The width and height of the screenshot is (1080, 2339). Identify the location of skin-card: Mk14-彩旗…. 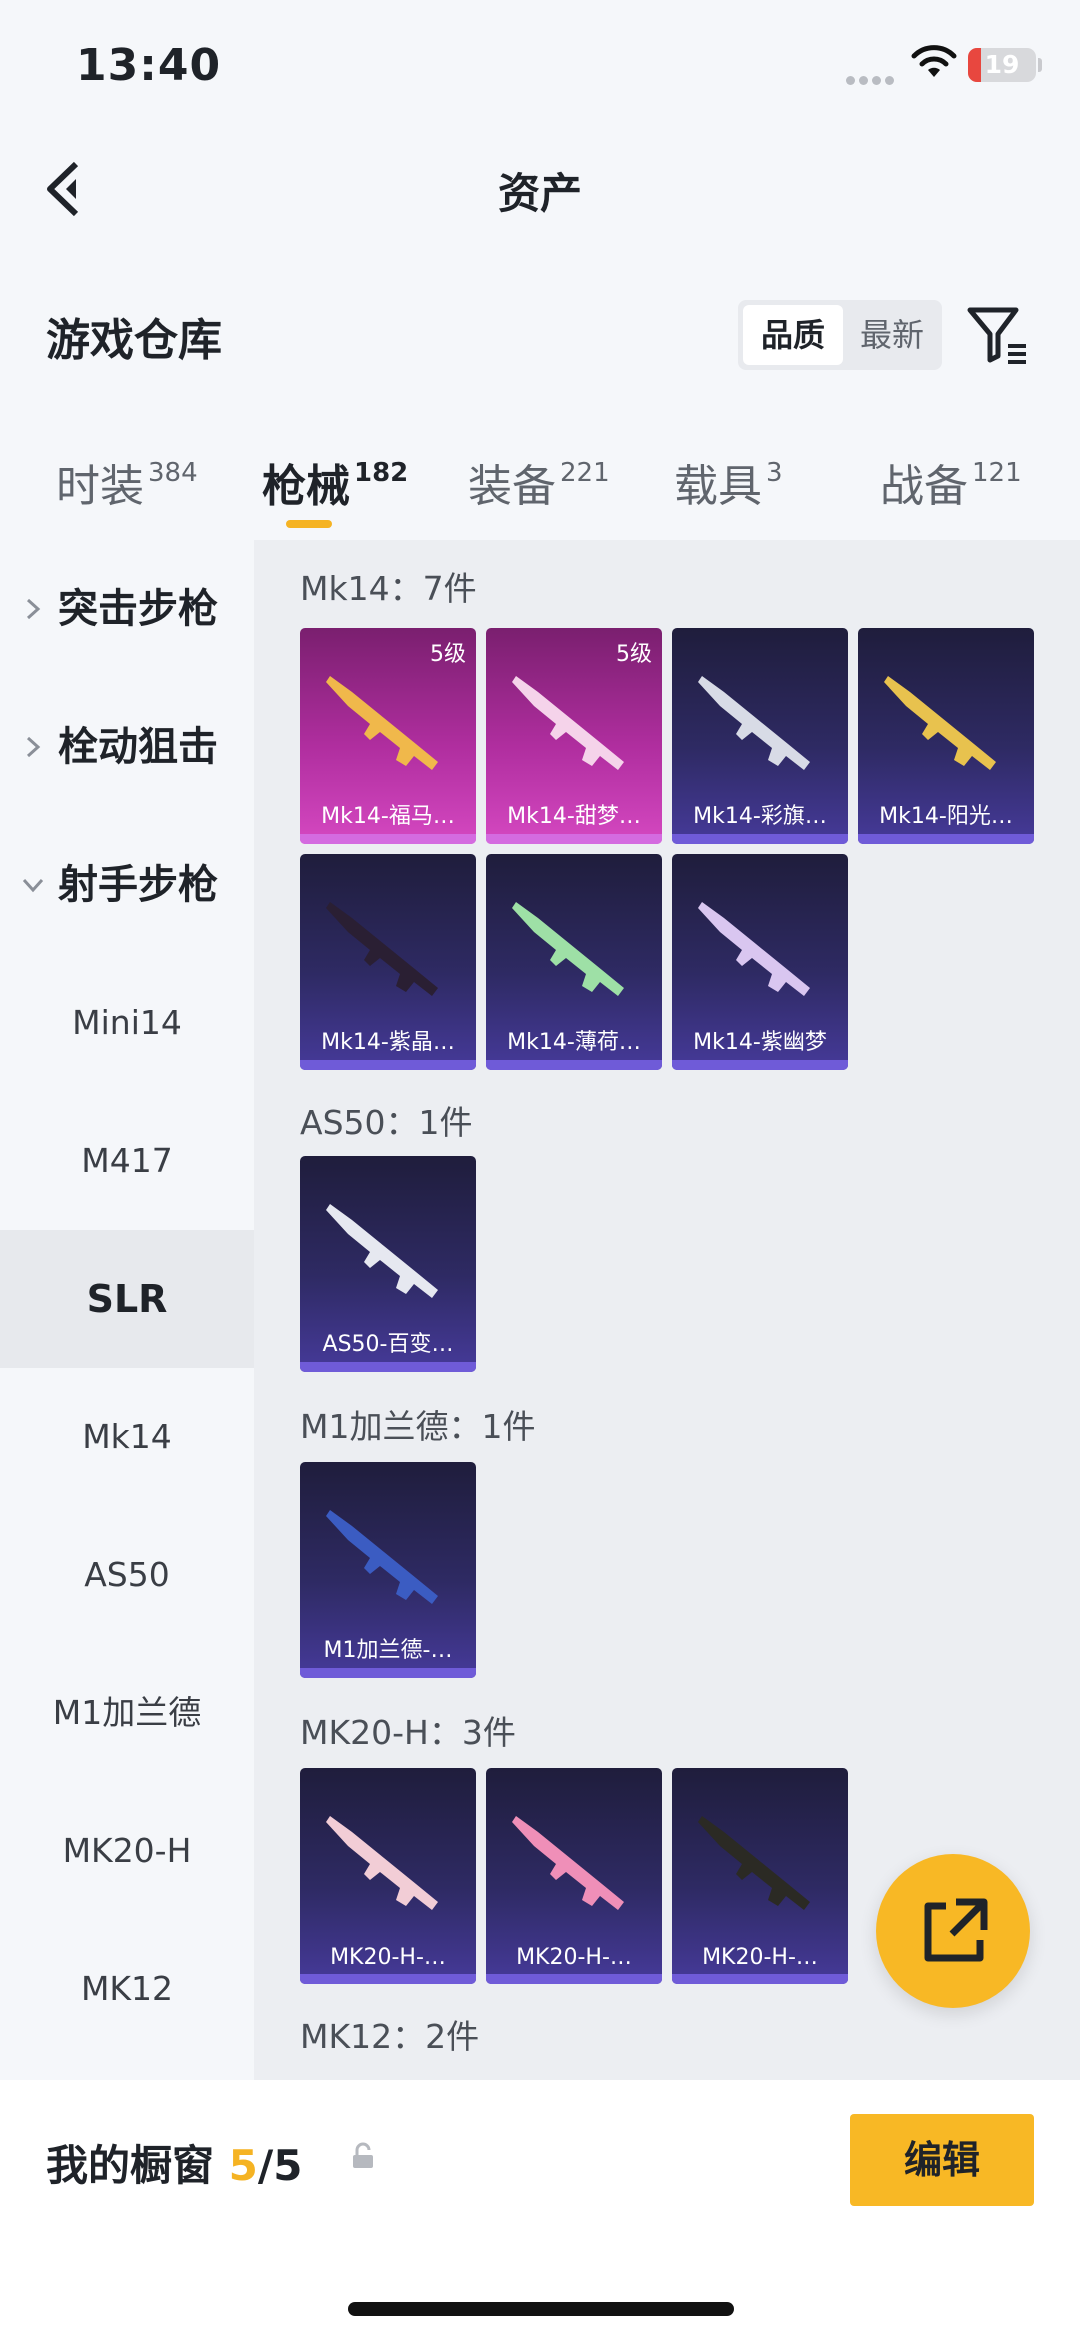
(760, 736).